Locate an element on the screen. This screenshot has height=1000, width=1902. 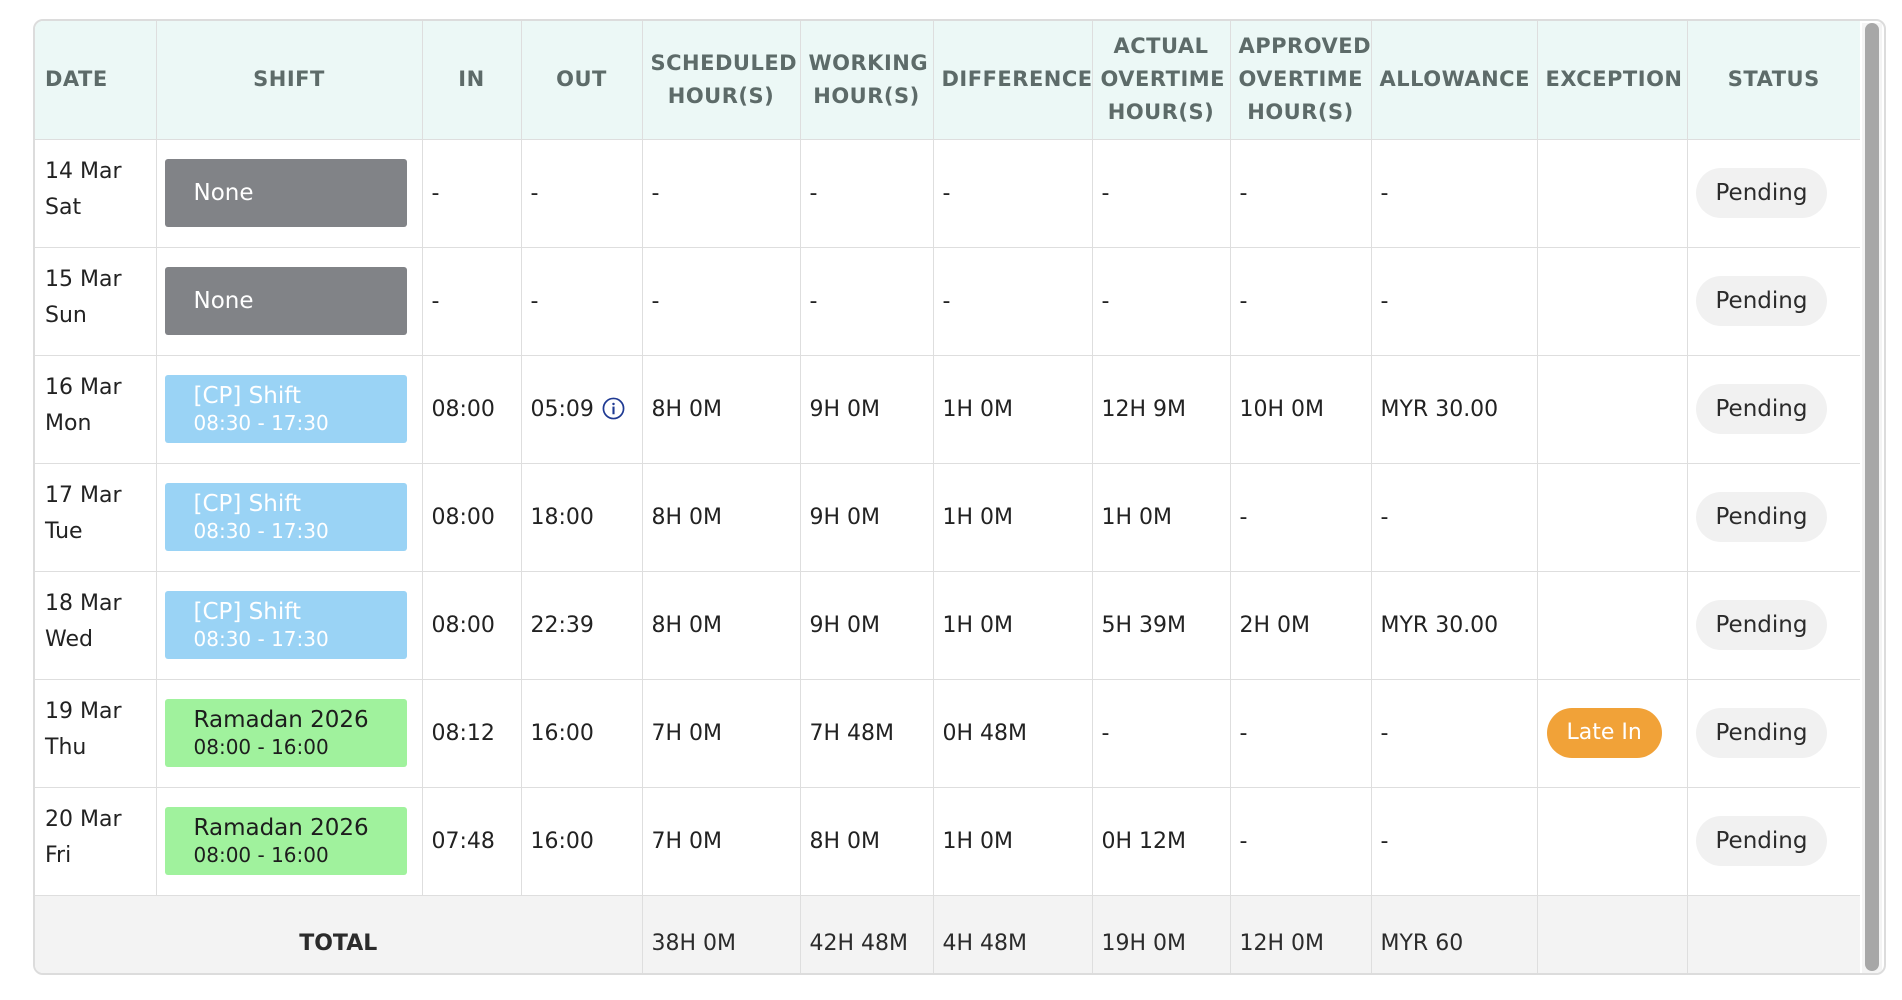
date-weekday: Fri is located at coordinates (58, 855).